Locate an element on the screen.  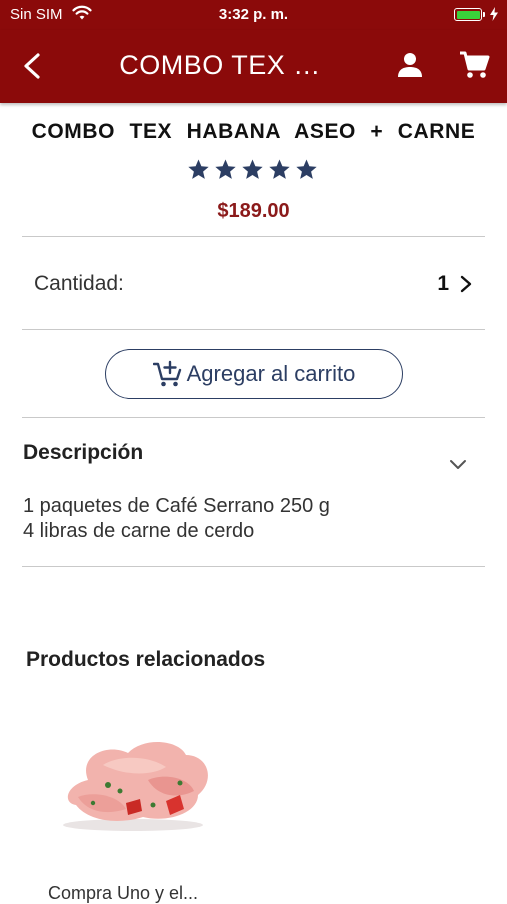
cart-icon is located at coordinates (474, 65).